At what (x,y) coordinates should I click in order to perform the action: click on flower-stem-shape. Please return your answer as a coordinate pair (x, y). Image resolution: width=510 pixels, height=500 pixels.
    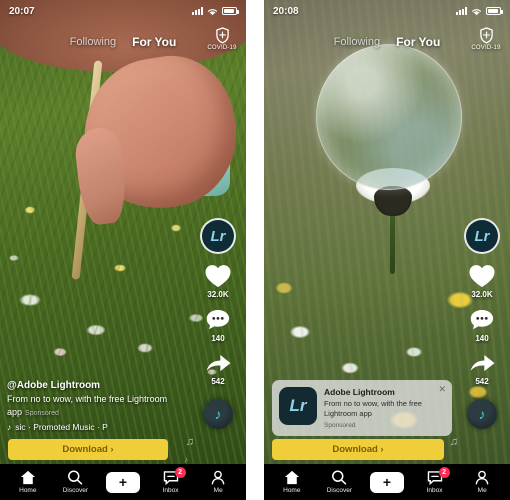
    Looking at the image, I should click on (392, 243).